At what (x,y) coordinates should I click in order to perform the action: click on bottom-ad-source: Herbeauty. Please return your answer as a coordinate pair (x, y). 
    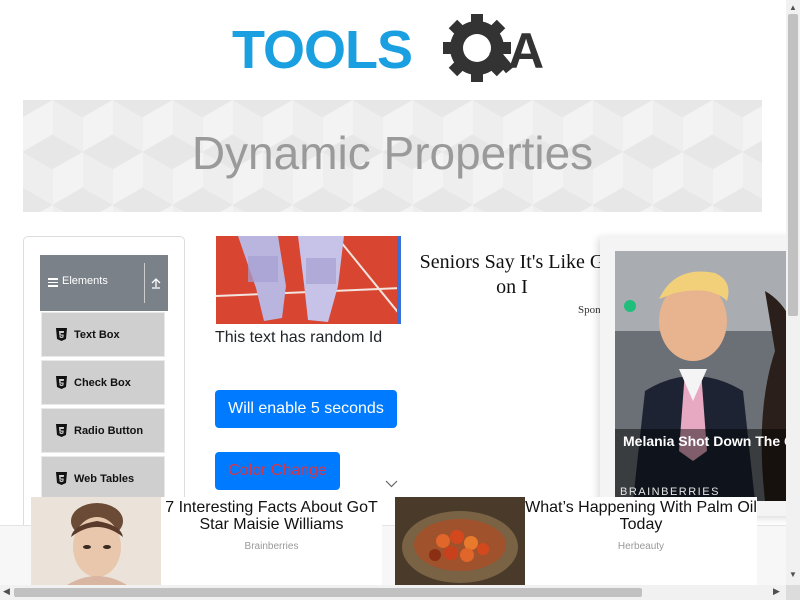
    Looking at the image, I should click on (641, 546).